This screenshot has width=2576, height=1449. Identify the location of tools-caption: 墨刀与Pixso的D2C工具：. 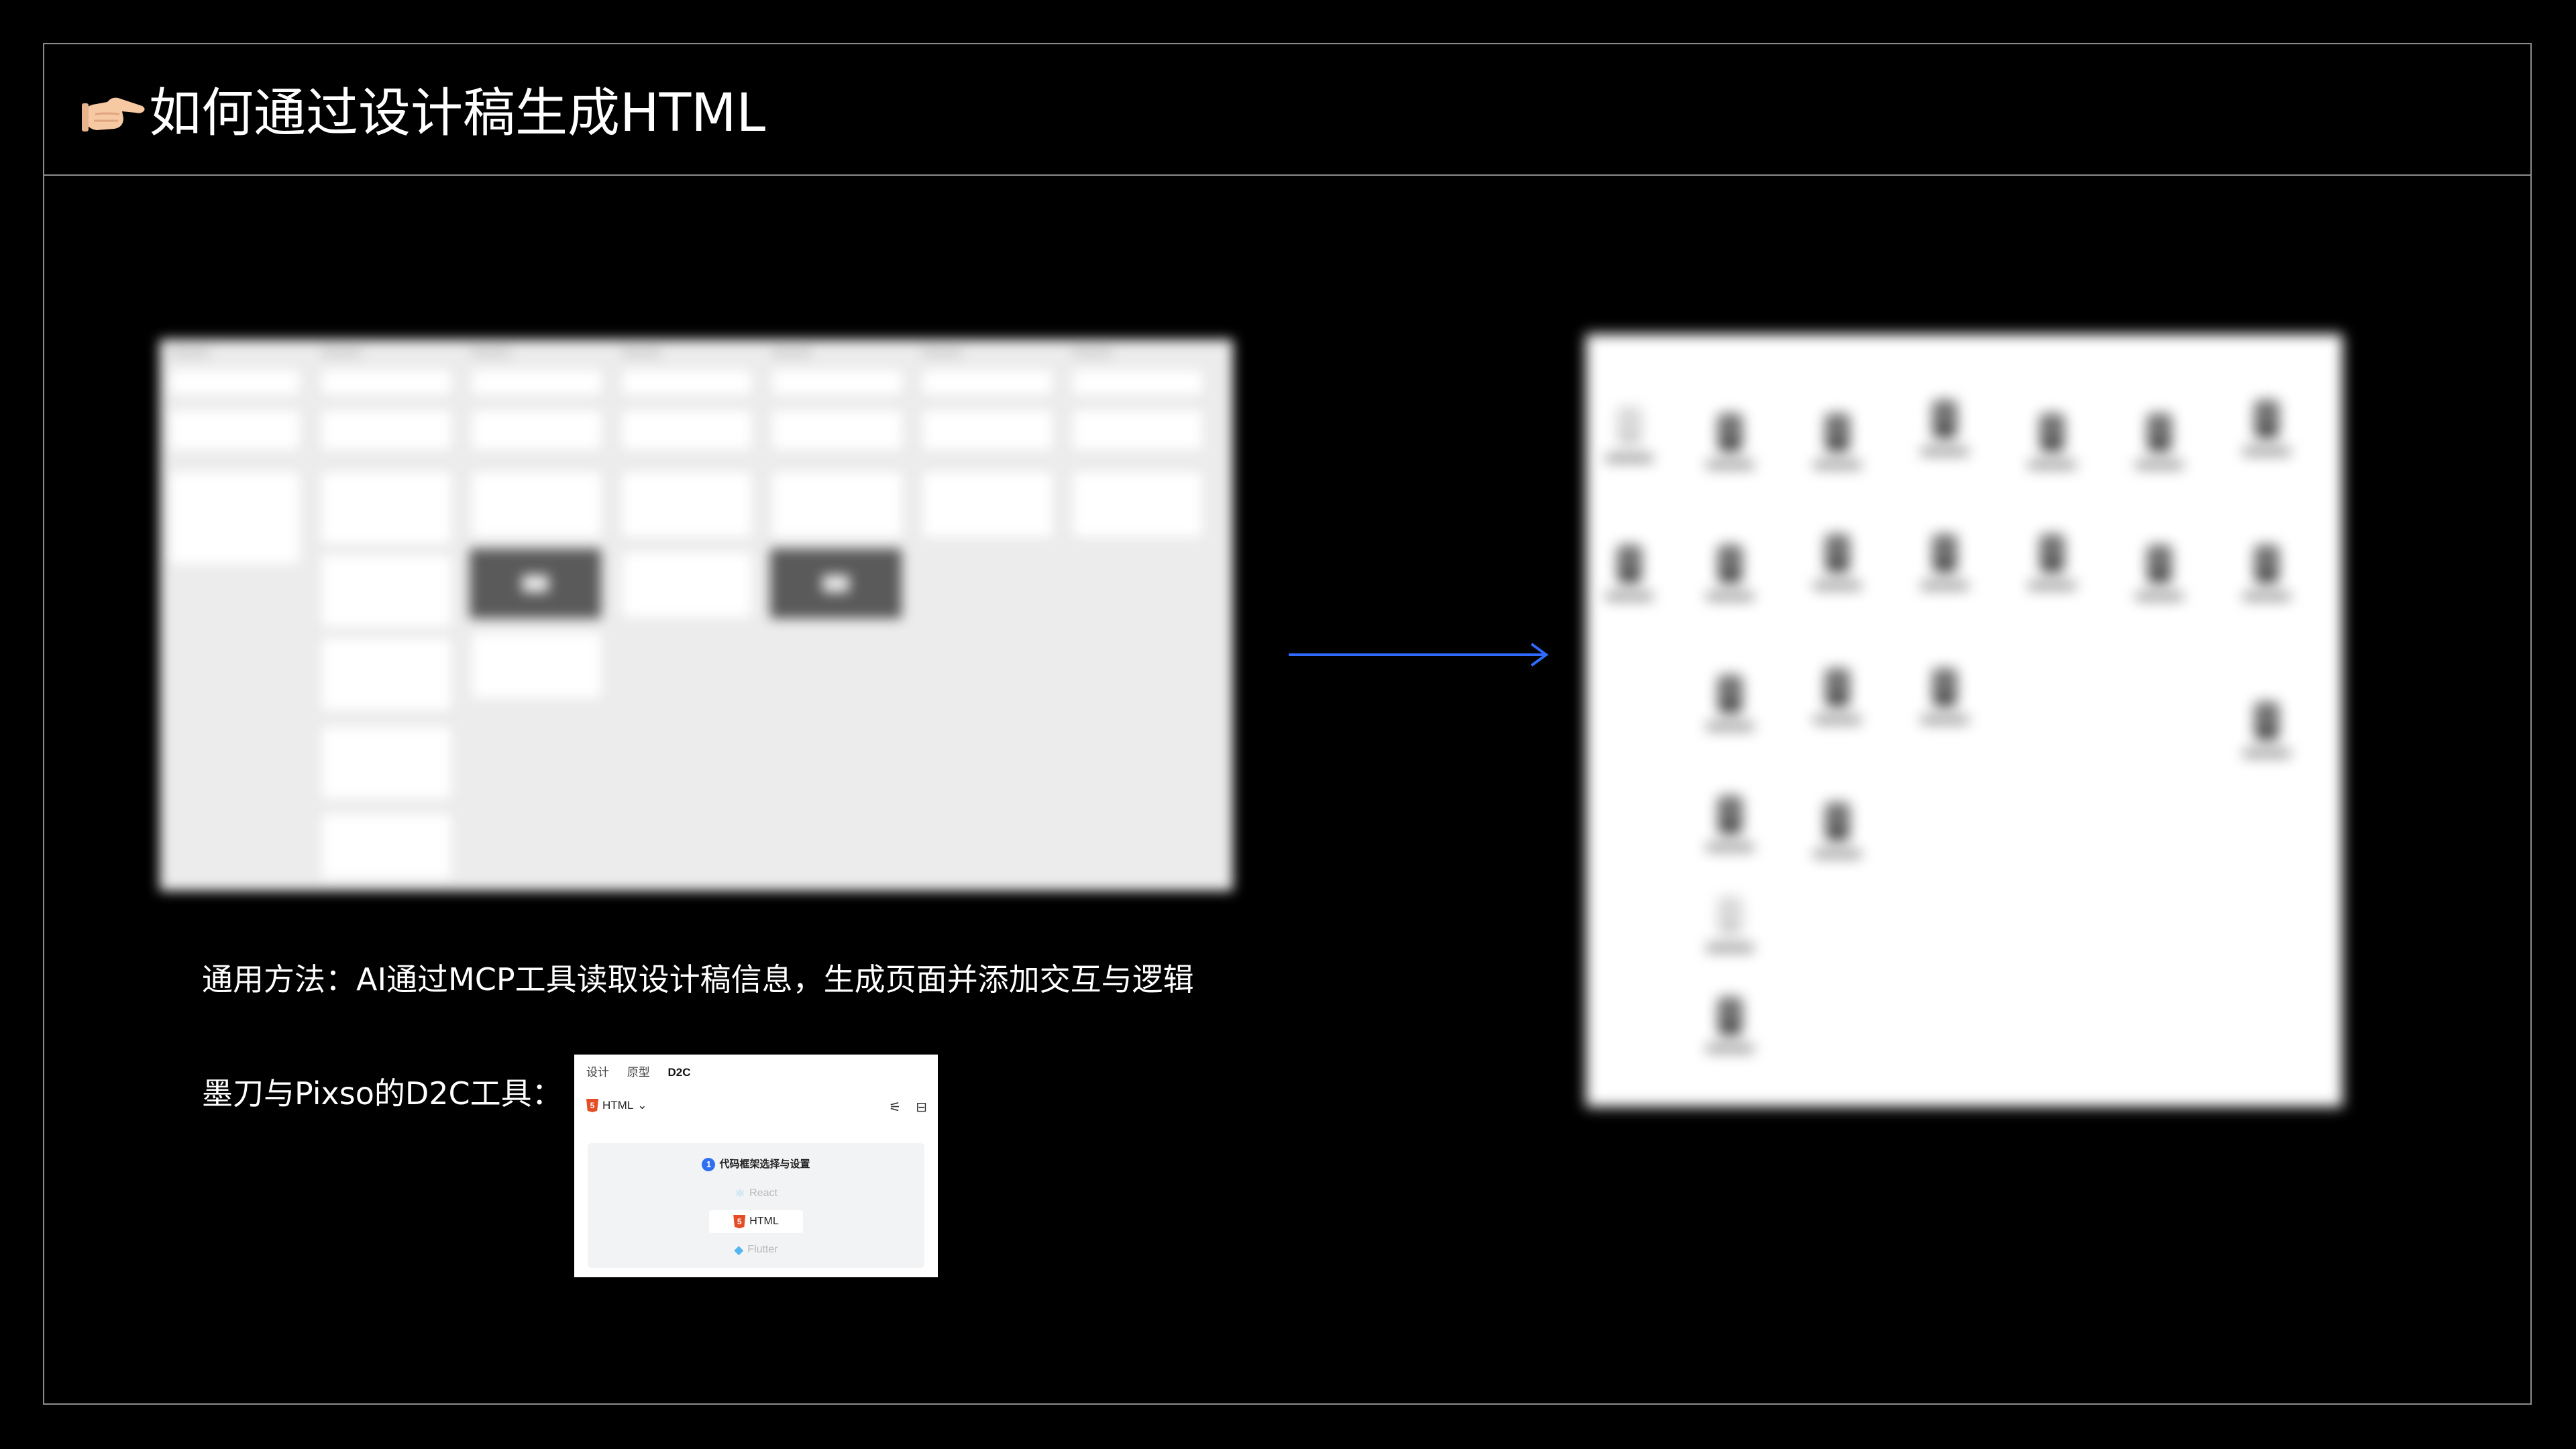
(382, 1093).